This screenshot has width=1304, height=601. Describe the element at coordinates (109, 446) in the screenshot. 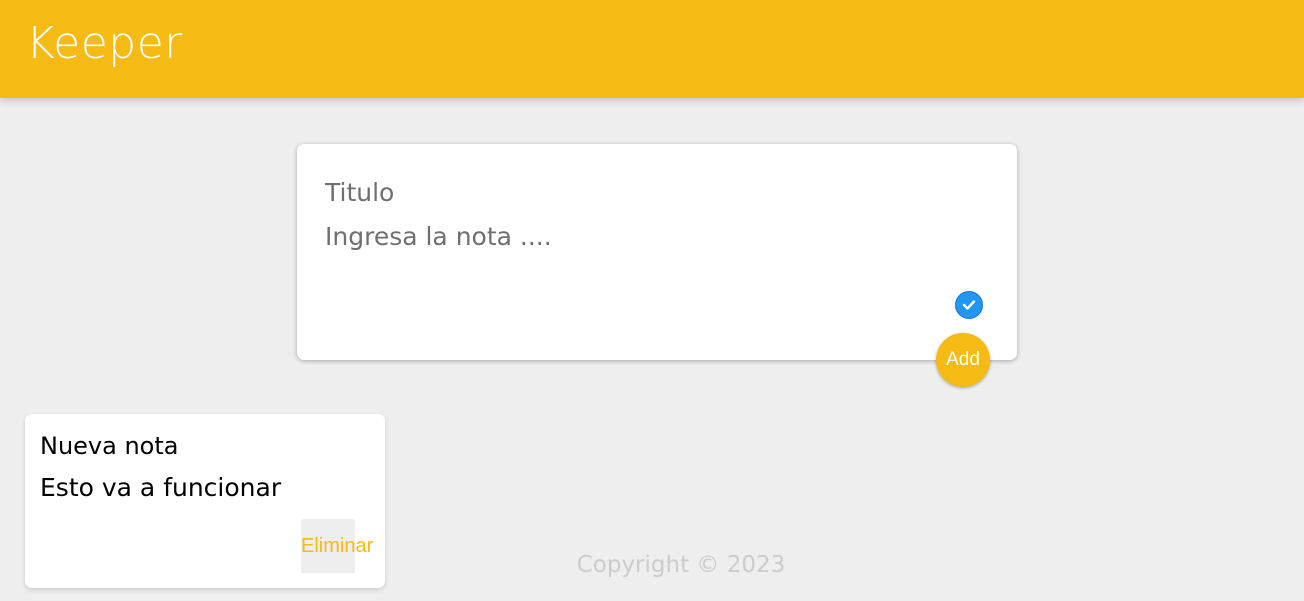

I see `note-title: Nueva nota` at that location.